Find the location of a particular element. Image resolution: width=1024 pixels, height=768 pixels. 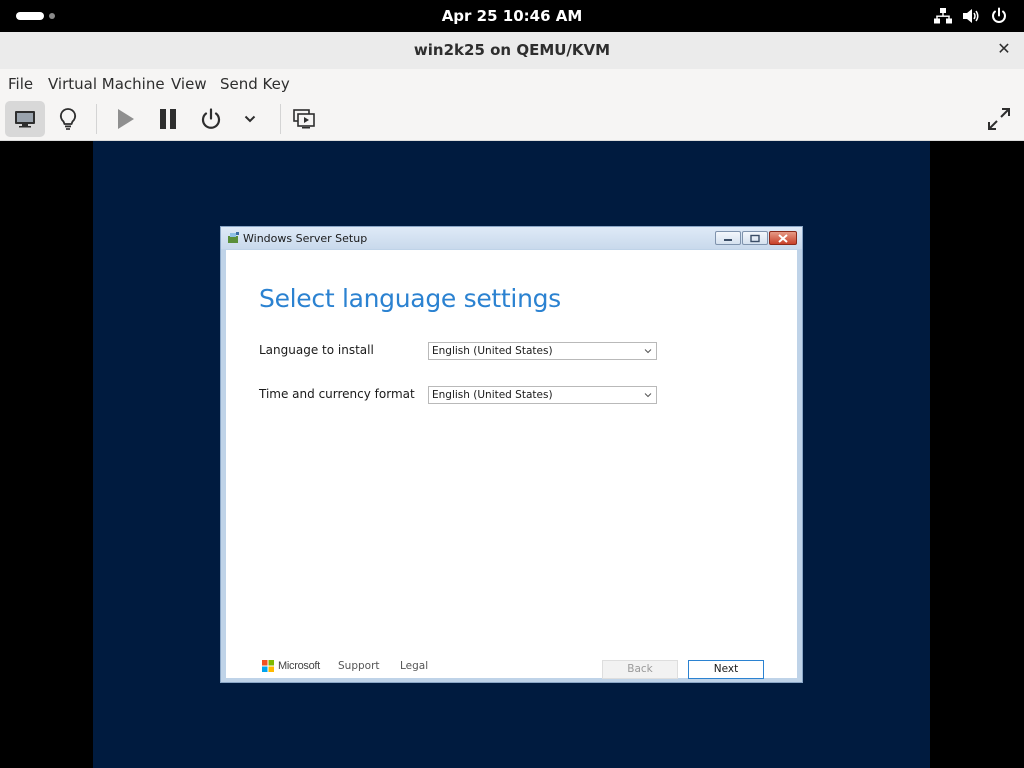

details-button is located at coordinates (68, 119).